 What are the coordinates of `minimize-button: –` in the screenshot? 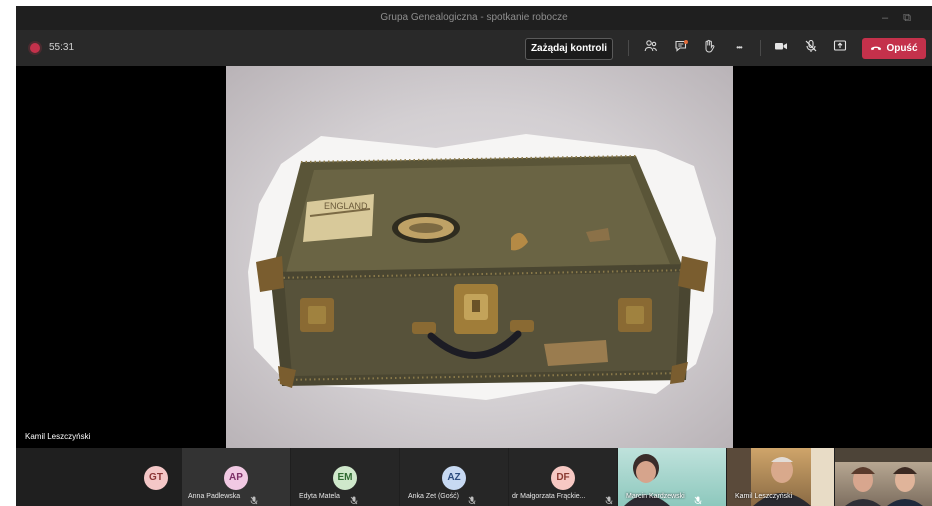 It's located at (885, 18).